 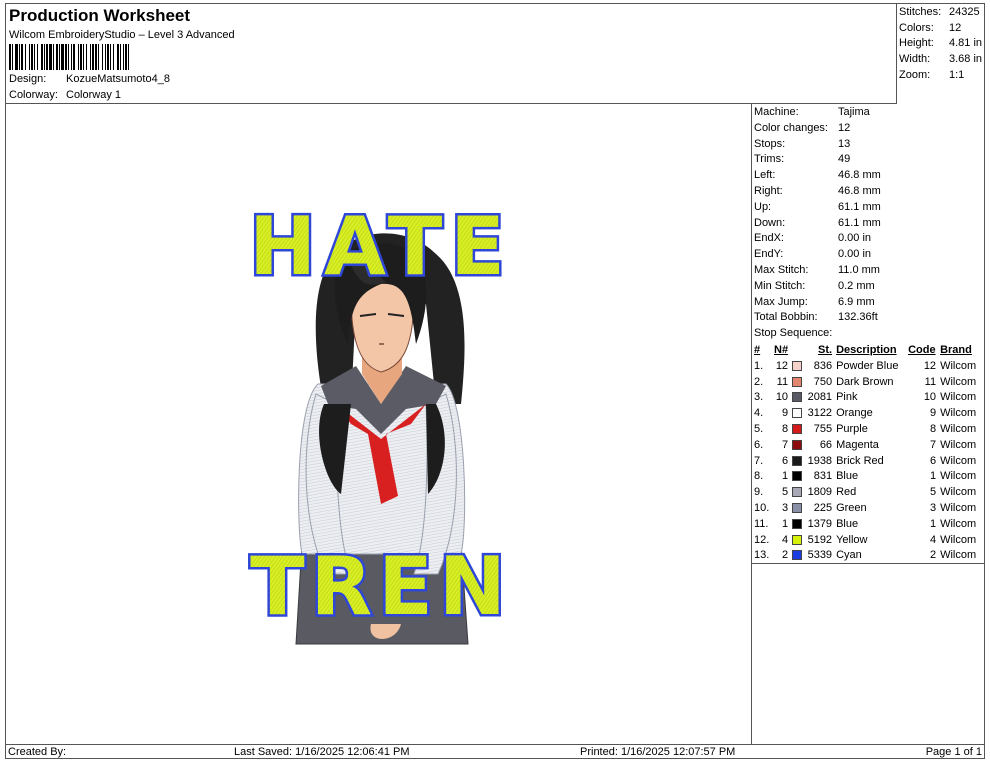 I want to click on row-code: 1, so click(x=933, y=523).